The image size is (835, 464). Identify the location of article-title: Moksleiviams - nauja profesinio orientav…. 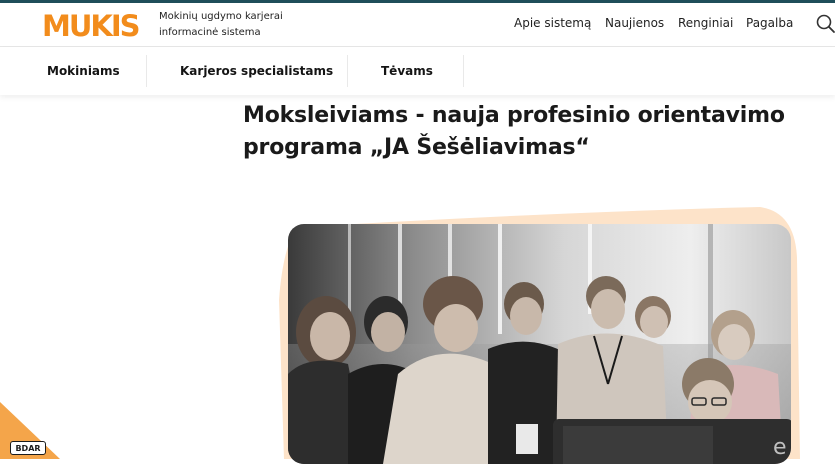
(528, 132).